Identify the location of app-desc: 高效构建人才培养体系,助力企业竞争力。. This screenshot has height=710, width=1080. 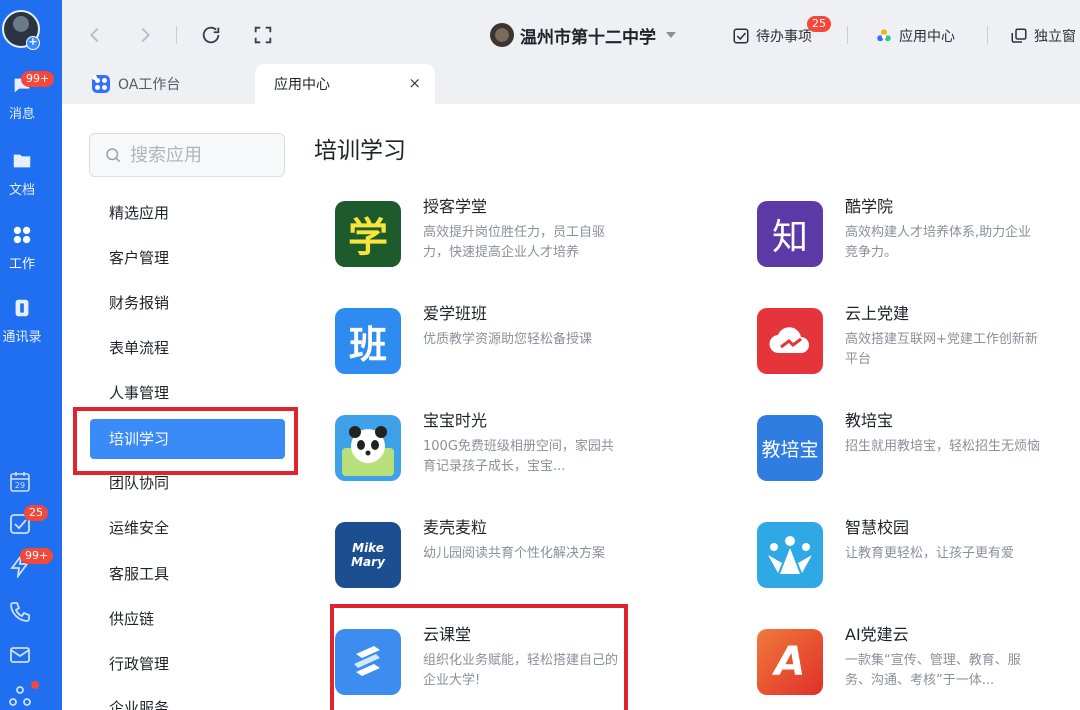
(938, 242).